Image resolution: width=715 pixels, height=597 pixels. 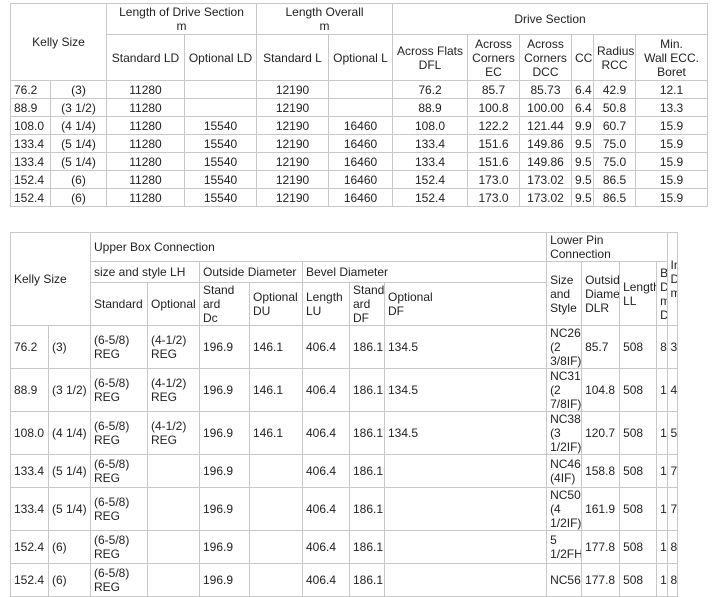 I want to click on table-cell: 85.73, so click(x=546, y=89).